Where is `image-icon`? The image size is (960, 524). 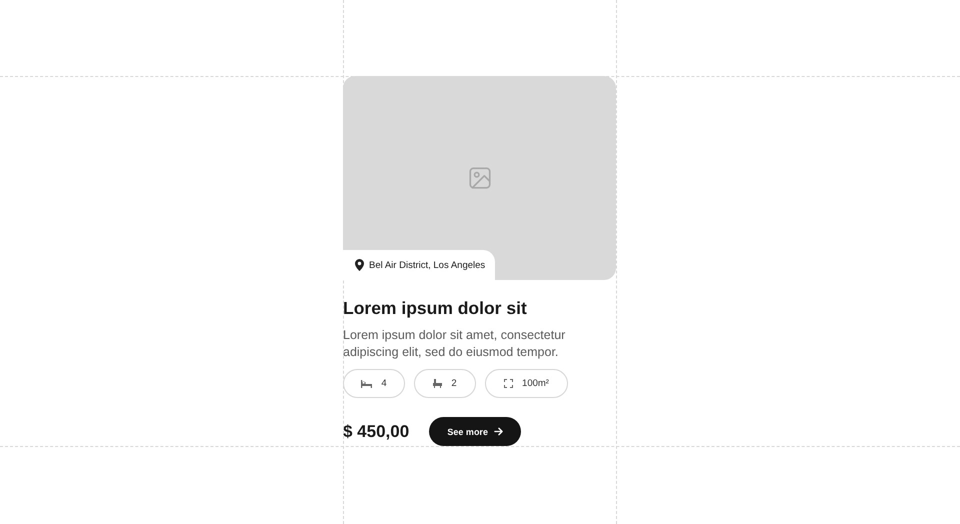 image-icon is located at coordinates (479, 178).